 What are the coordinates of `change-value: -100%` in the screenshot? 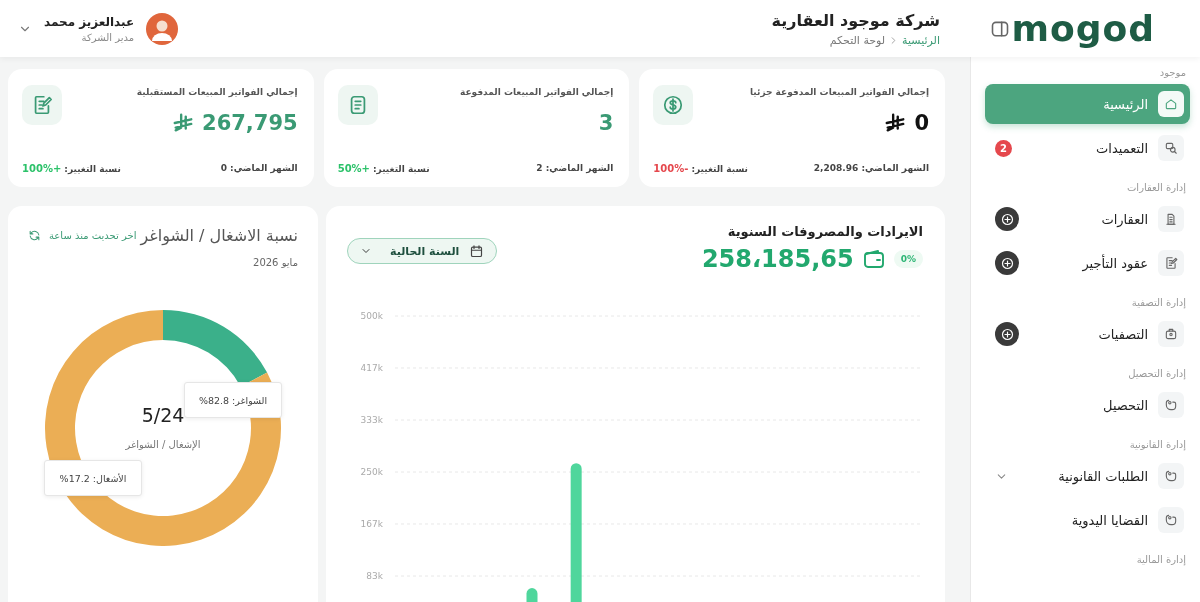 It's located at (671, 168).